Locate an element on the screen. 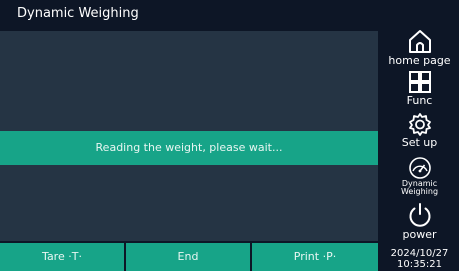 The height and width of the screenshot is (271, 459). sidebar-item-dynamic-weighing: Dynamic Weighing is located at coordinates (419, 176).